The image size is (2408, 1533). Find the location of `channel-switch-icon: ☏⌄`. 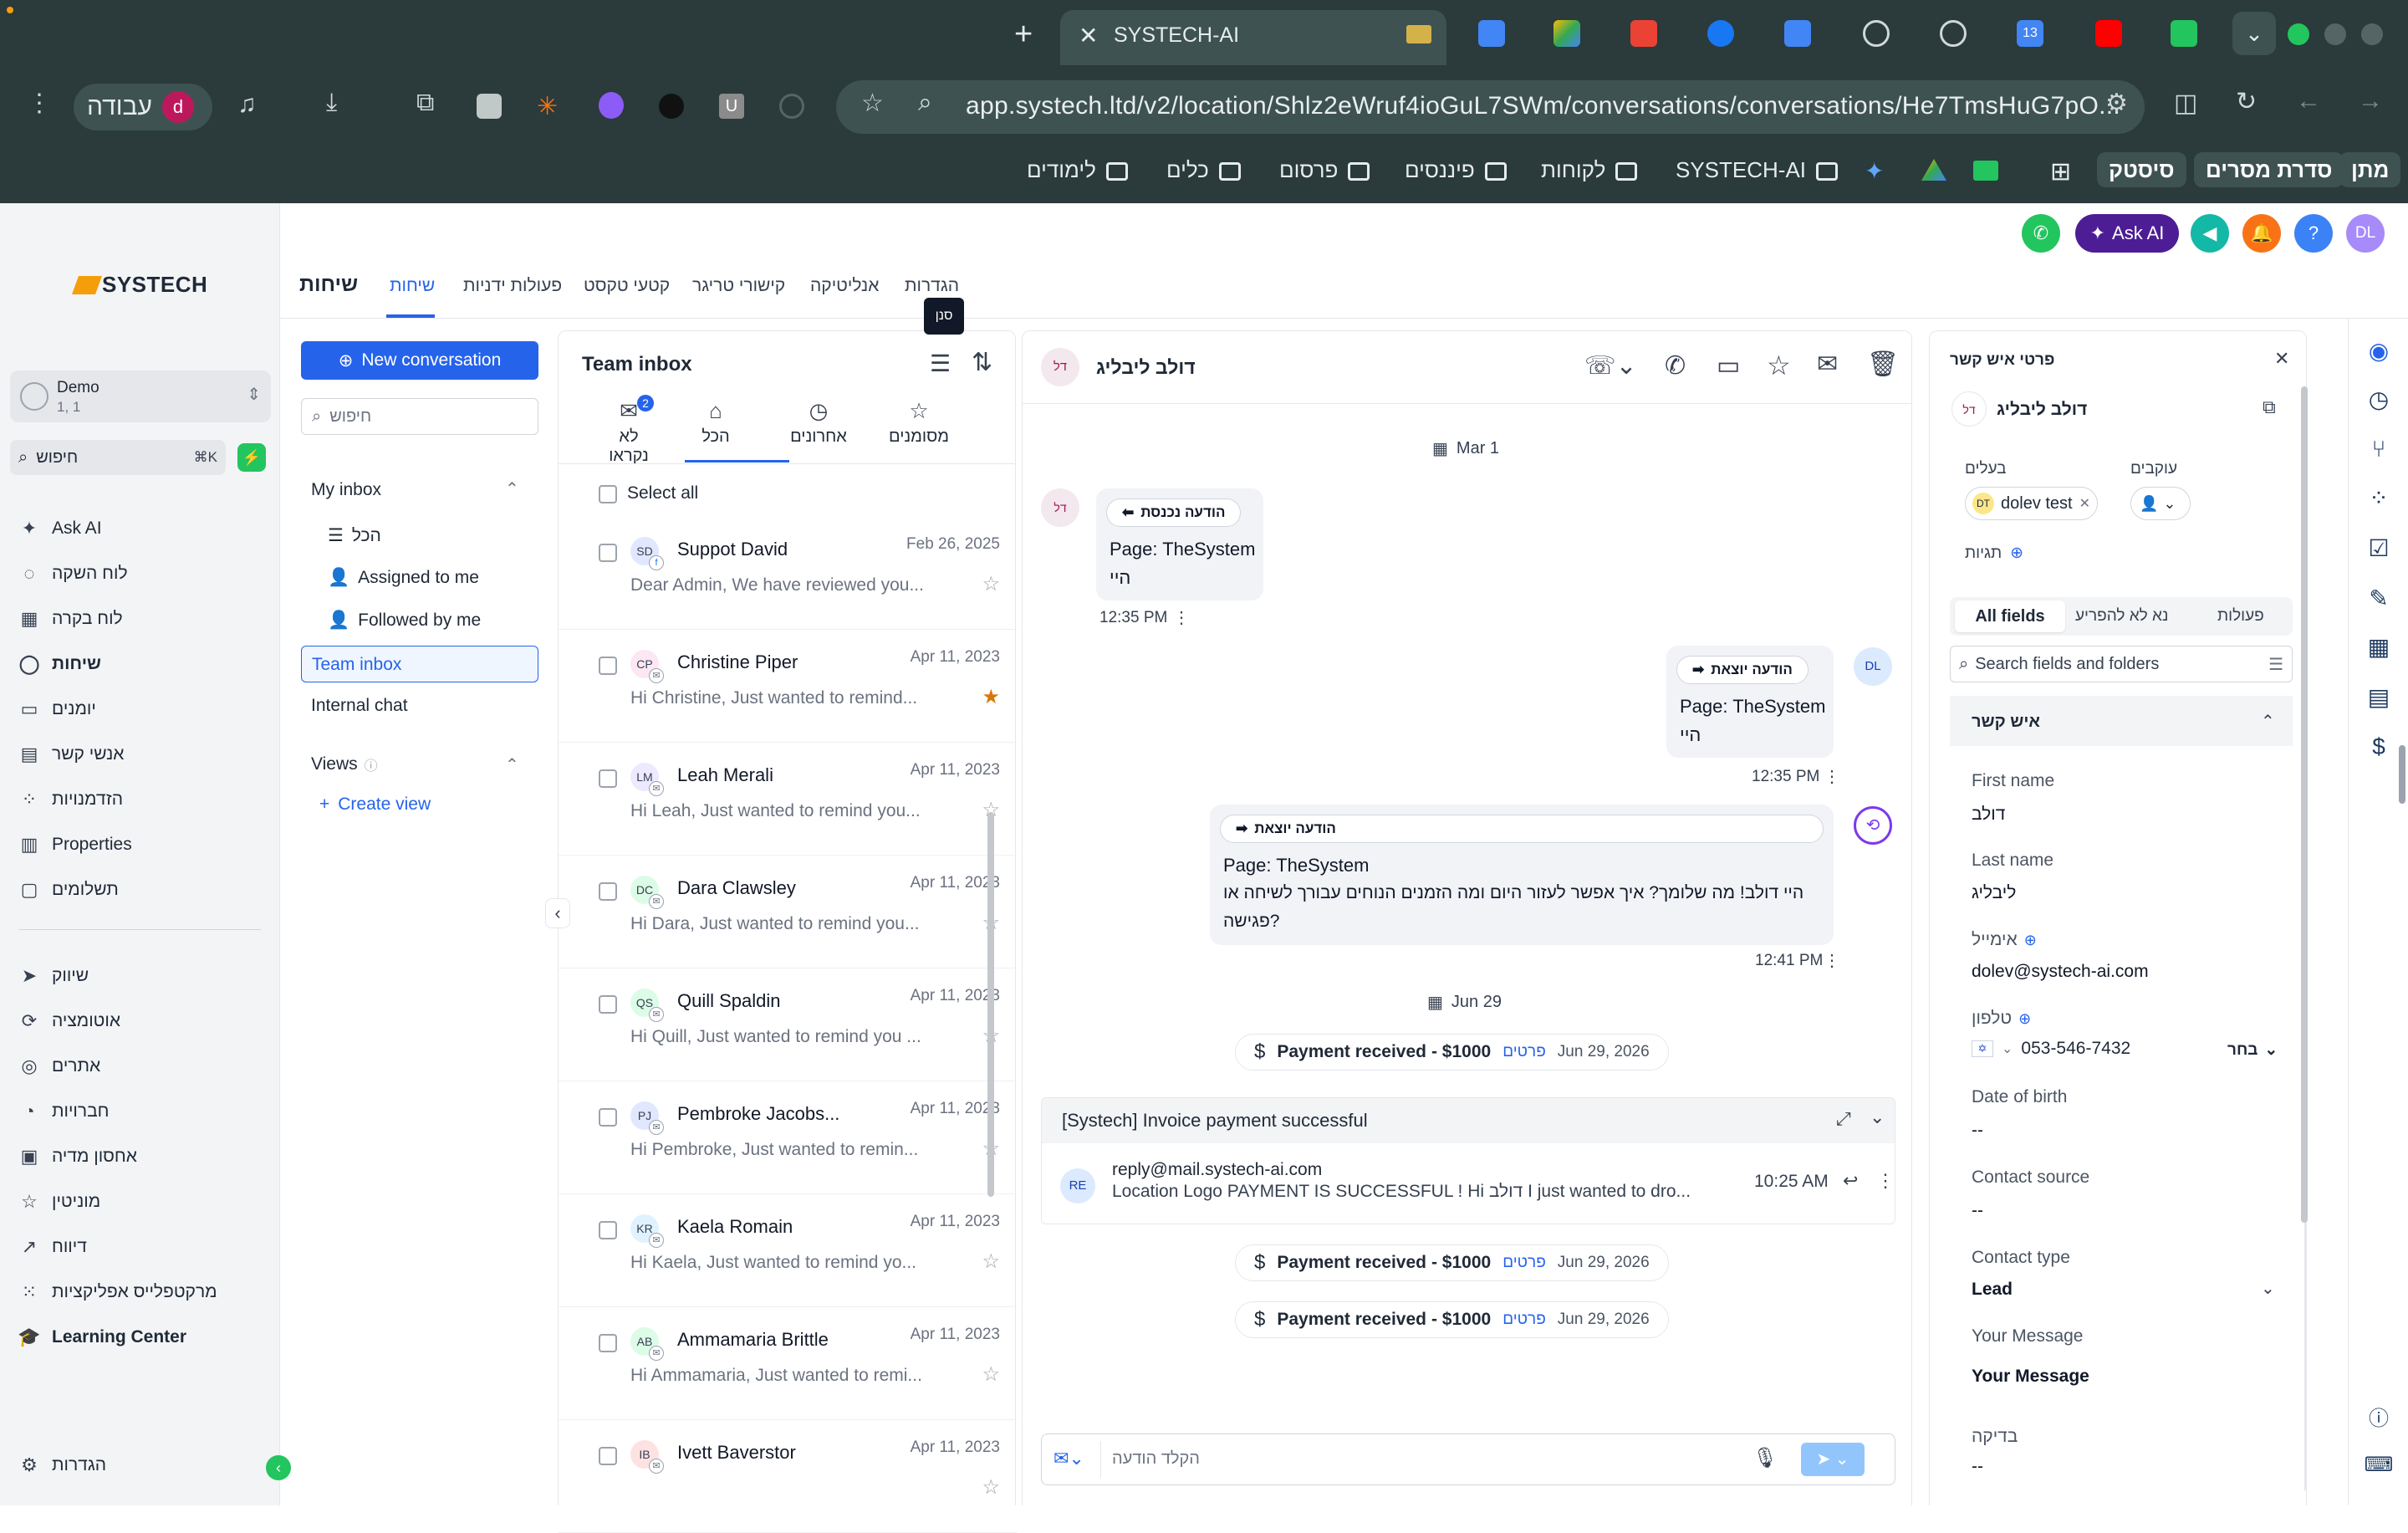

channel-switch-icon: ☏⌄ is located at coordinates (1611, 366).